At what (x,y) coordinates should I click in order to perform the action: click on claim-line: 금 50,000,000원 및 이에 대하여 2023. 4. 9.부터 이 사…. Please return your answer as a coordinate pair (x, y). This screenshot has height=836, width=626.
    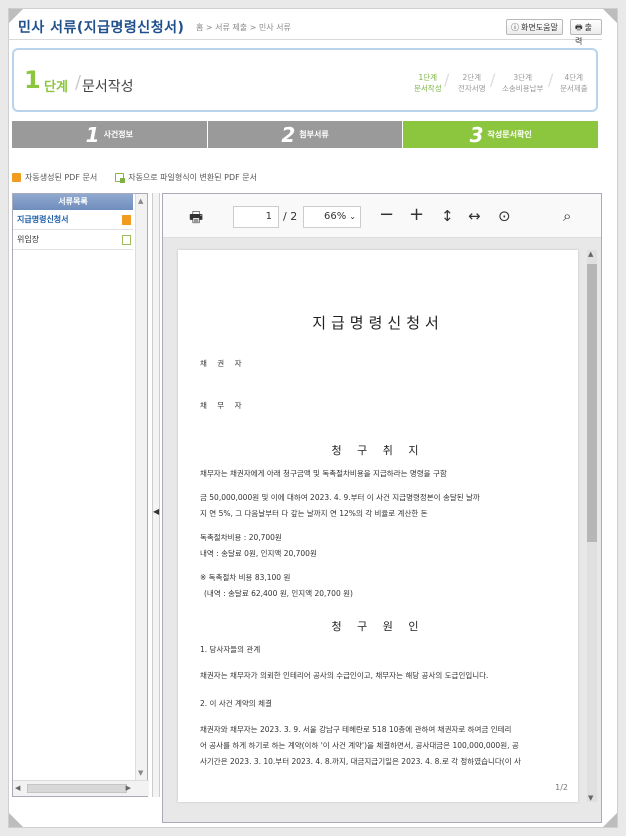
    Looking at the image, I should click on (340, 497).